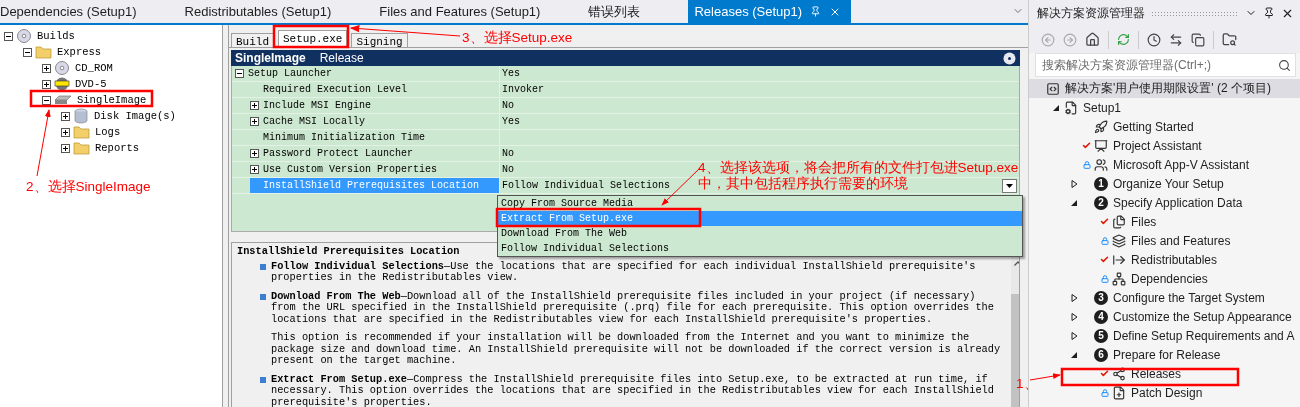 The width and height of the screenshot is (1300, 407). I want to click on tree-item: Microsoft App-V Assistant, so click(1164, 164).